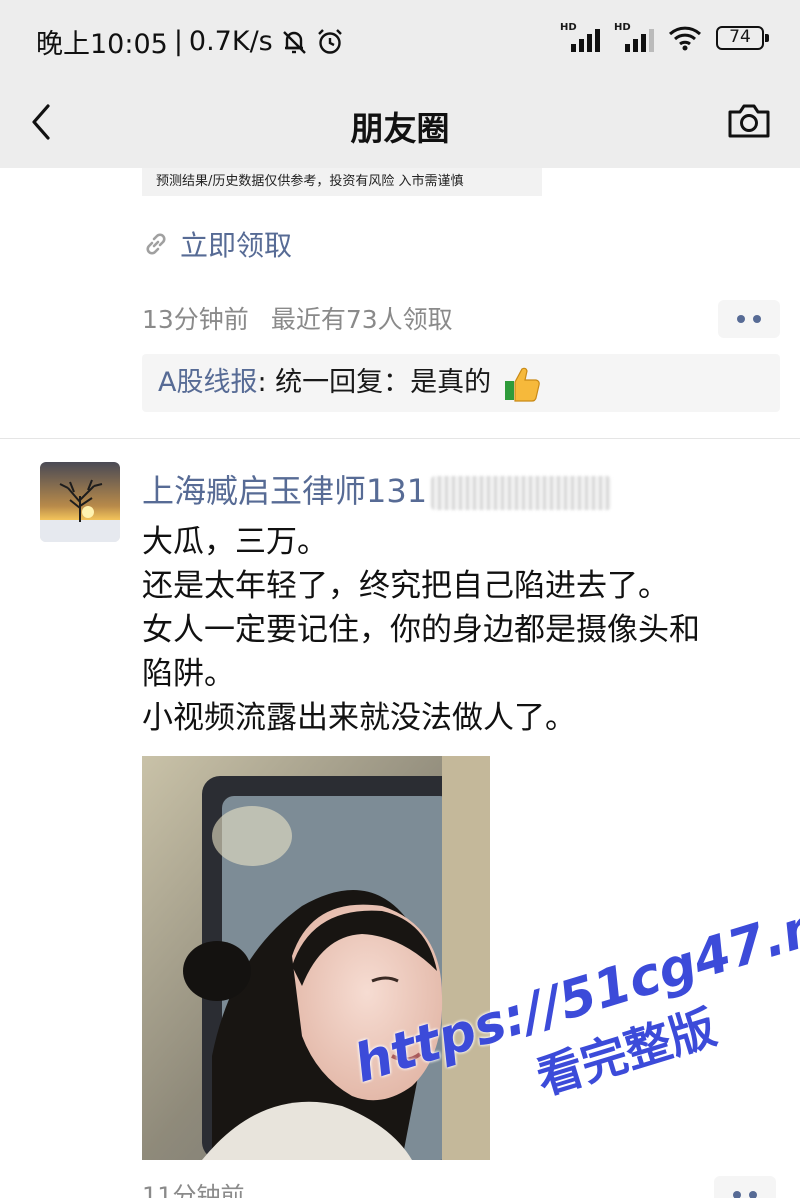 This screenshot has width=800, height=1198. I want to click on claimed-count: 最近有73人领取, so click(361, 319).